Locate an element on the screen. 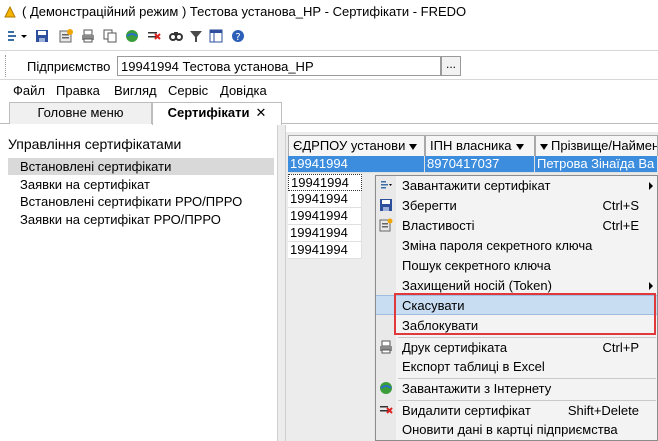 This screenshot has width=658, height=441. tab-main-menu-label: Головне меню is located at coordinates (80, 112).